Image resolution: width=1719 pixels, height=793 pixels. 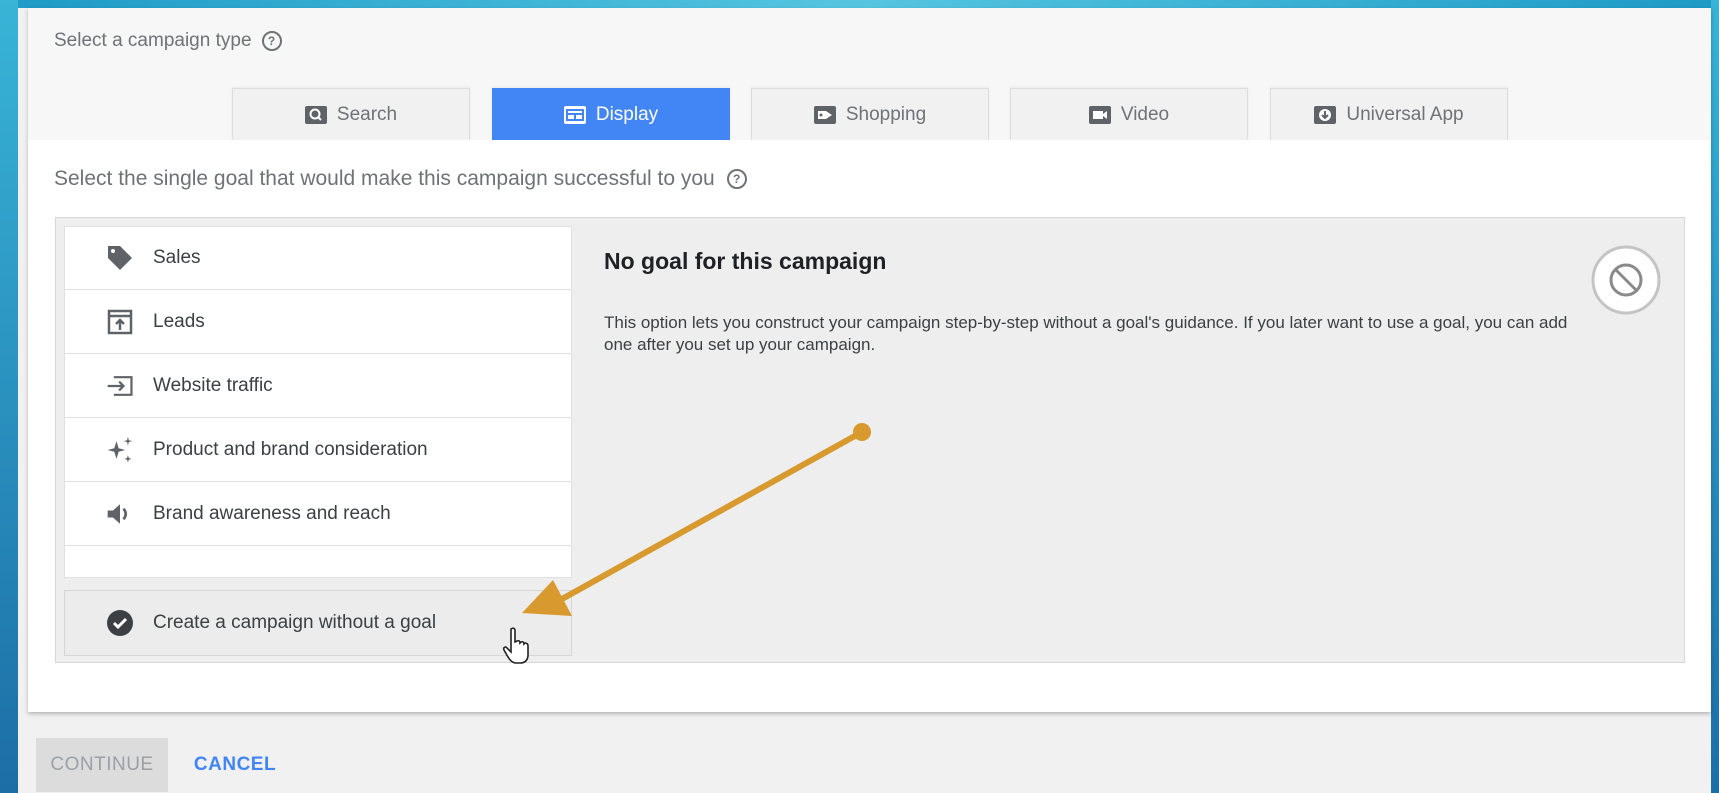 I want to click on upload-box-icon, so click(x=120, y=322).